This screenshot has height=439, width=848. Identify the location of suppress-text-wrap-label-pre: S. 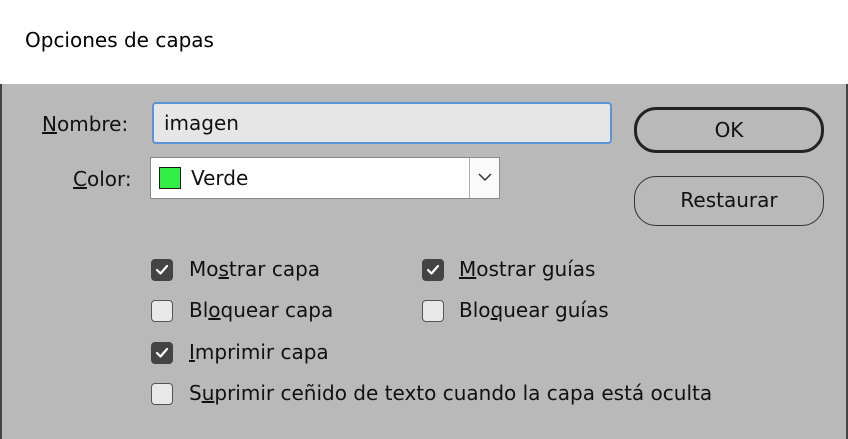
(195, 393).